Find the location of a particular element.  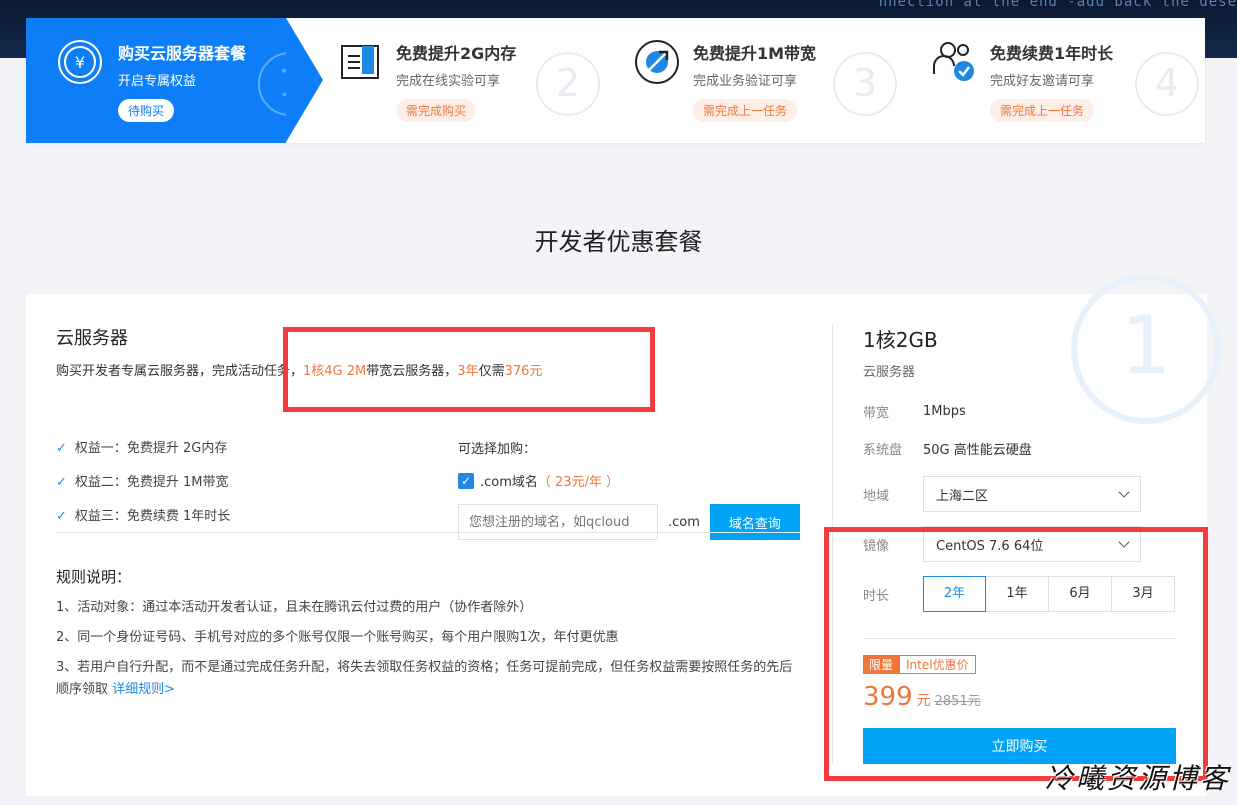

bandwidth-value: 1Mbps is located at coordinates (944, 411).